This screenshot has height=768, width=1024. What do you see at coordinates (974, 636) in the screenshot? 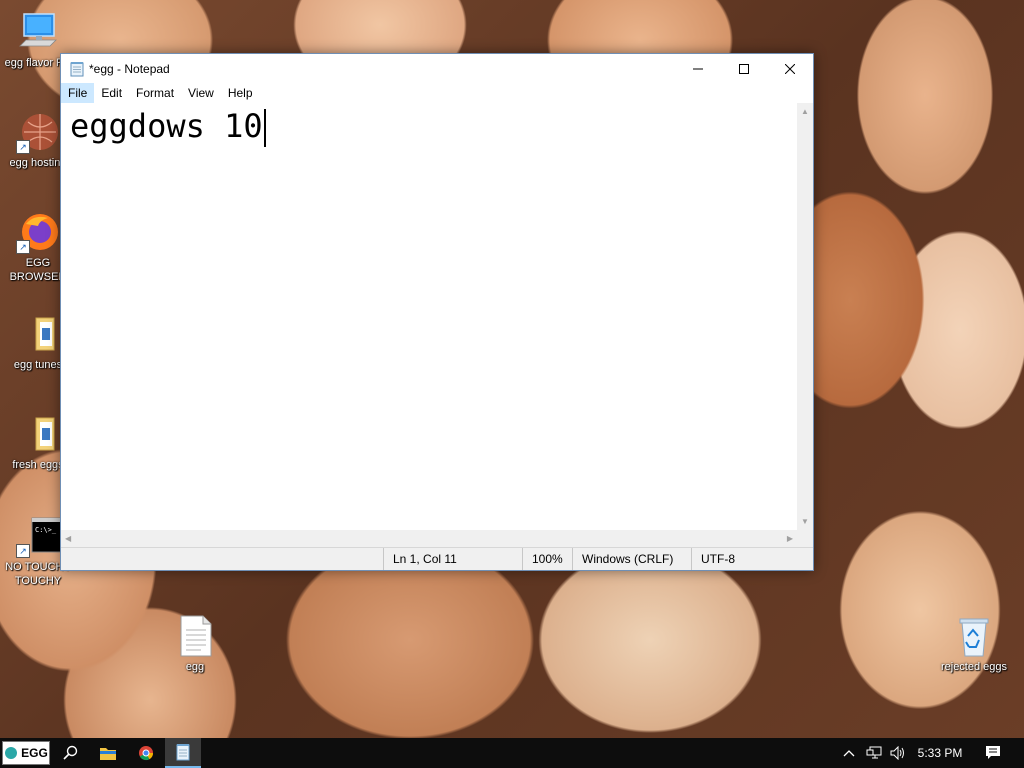
I see `recycle-bin-icon` at bounding box center [974, 636].